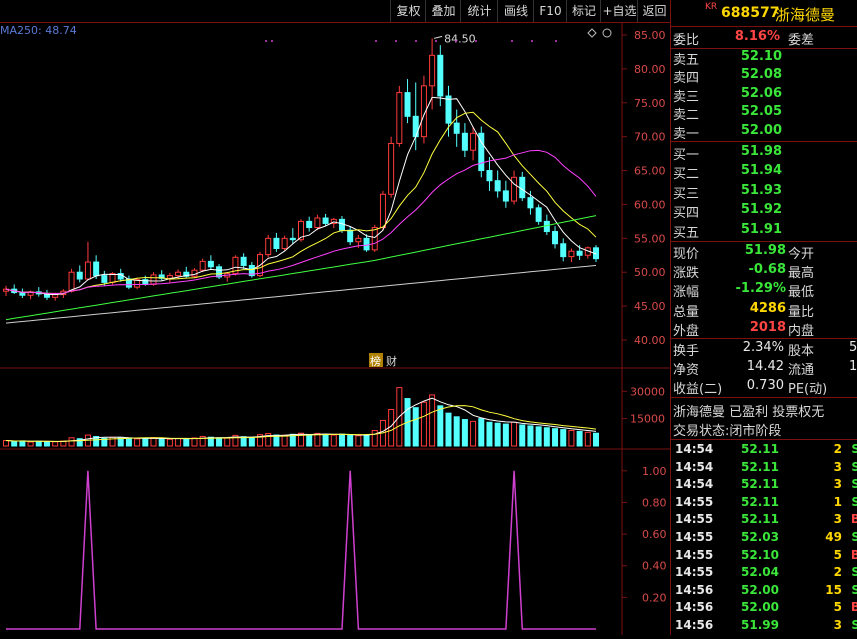  I want to click on ask-row: 卖一 52.00, so click(764, 132).